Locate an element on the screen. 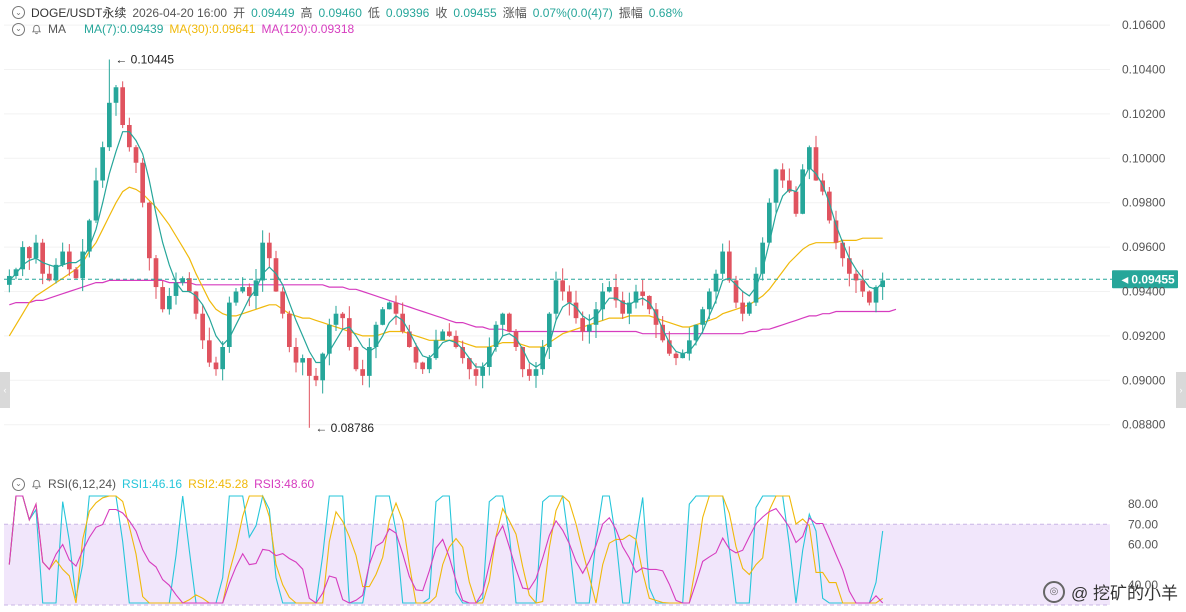 The height and width of the screenshot is (612, 1186). high-value: 0.09460 is located at coordinates (340, 12).